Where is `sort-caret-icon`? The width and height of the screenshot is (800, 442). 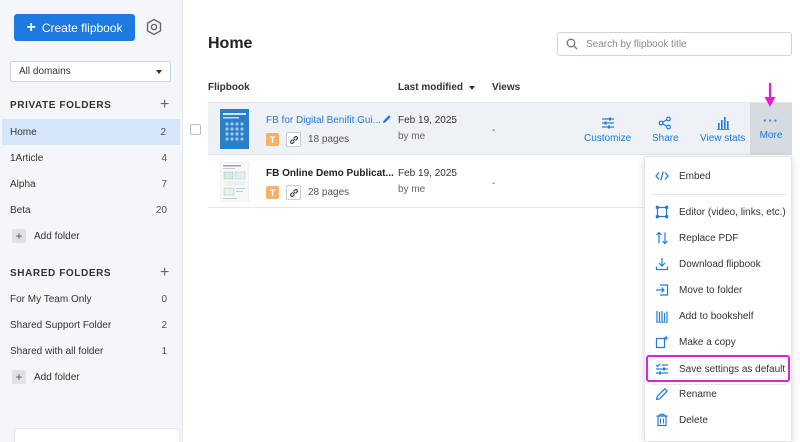
sort-caret-icon is located at coordinates (472, 87).